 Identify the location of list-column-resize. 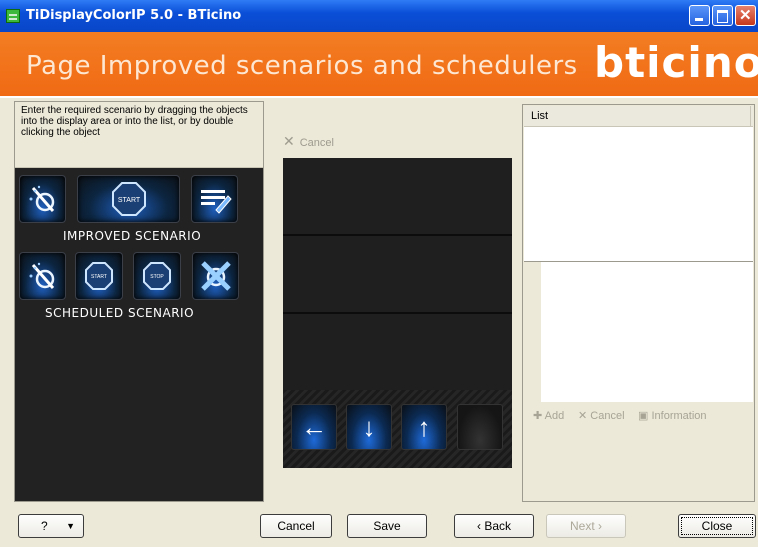
(752, 116).